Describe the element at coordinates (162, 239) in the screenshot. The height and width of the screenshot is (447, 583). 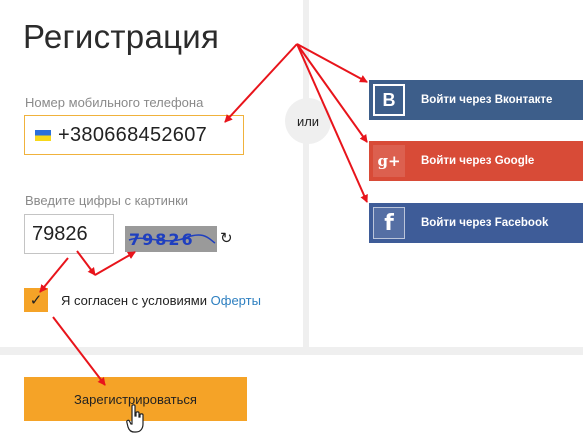
I see `captcha-image-text: 79826` at that location.